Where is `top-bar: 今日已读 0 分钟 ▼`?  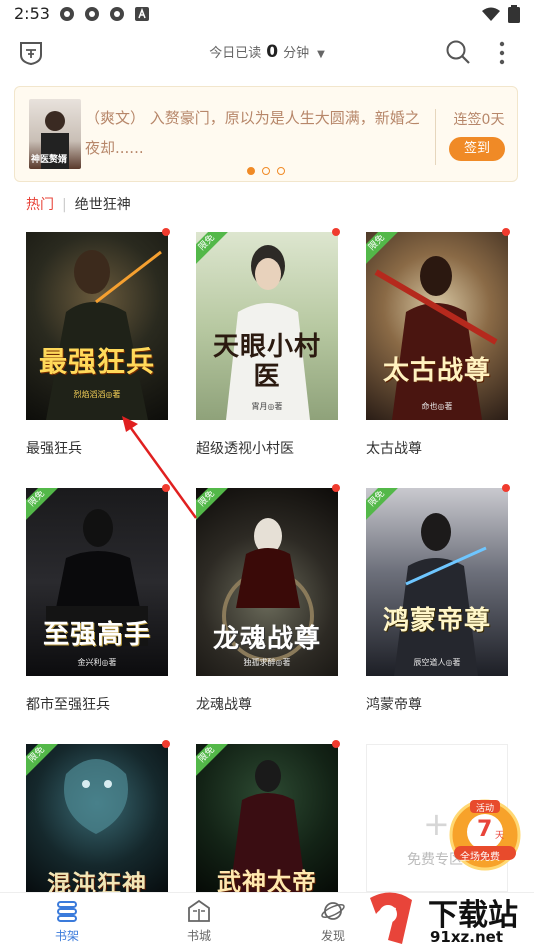 top-bar: 今日已读 0 分钟 ▼ is located at coordinates (267, 54).